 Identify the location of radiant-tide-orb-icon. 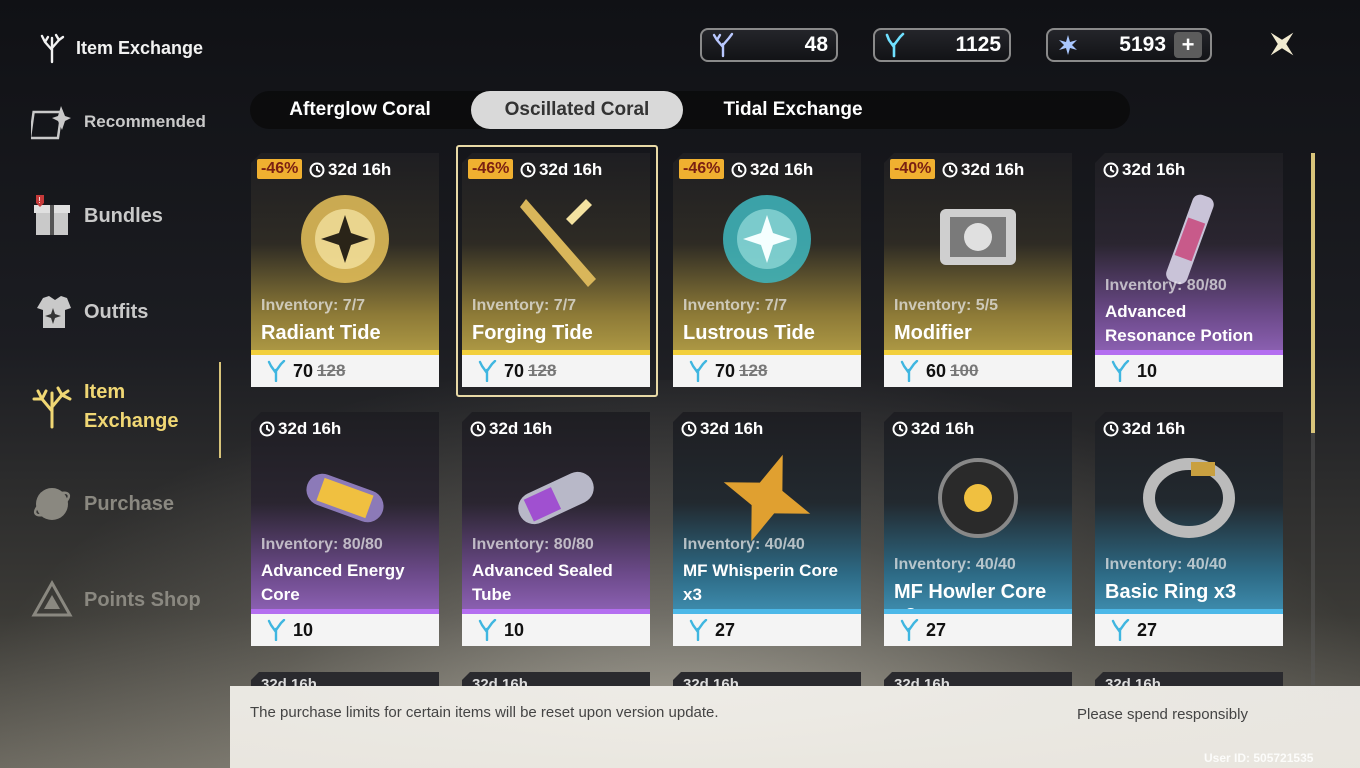
(345, 239).